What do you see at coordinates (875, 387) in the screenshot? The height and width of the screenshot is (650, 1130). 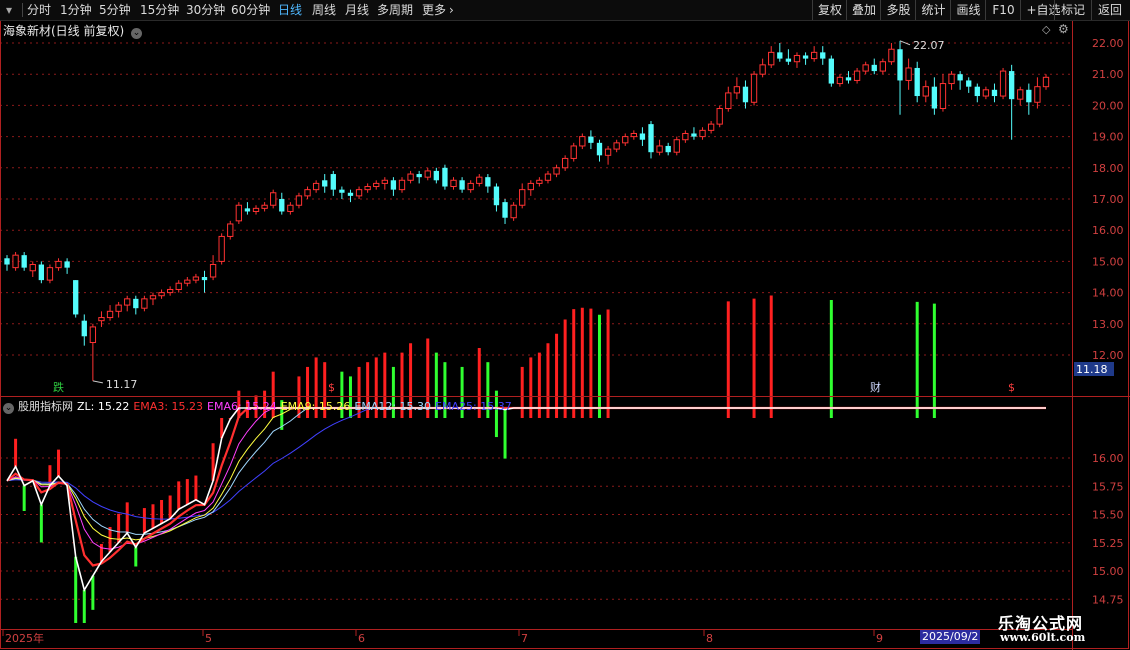 I see `event-marker-2: 财` at bounding box center [875, 387].